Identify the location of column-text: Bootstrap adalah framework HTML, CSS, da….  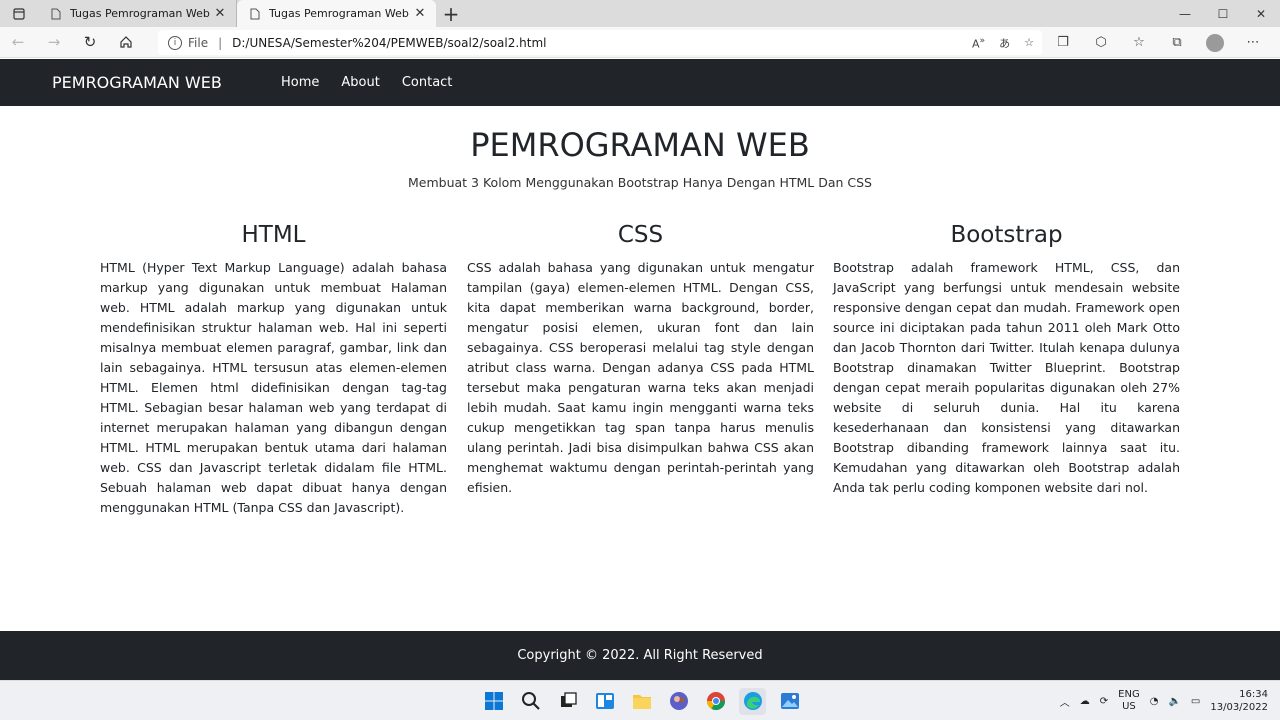
(1006, 377).